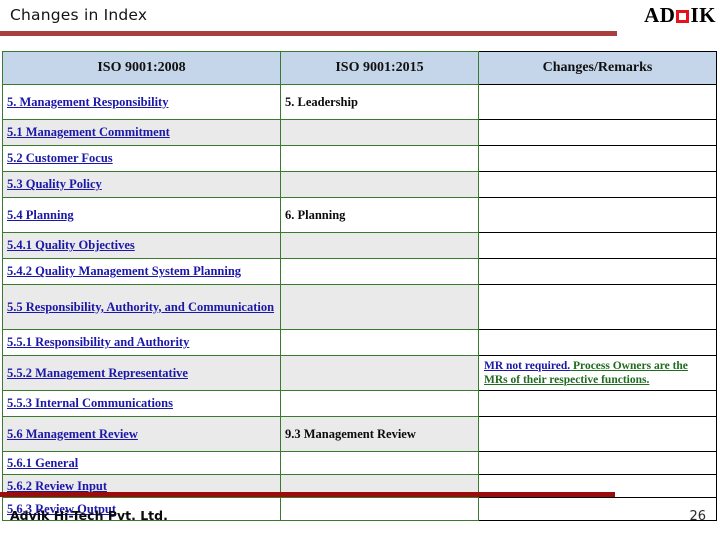  What do you see at coordinates (141, 184) in the screenshot?
I see `cell-iso-2008-clause: 5.3 Quality Policy` at bounding box center [141, 184].